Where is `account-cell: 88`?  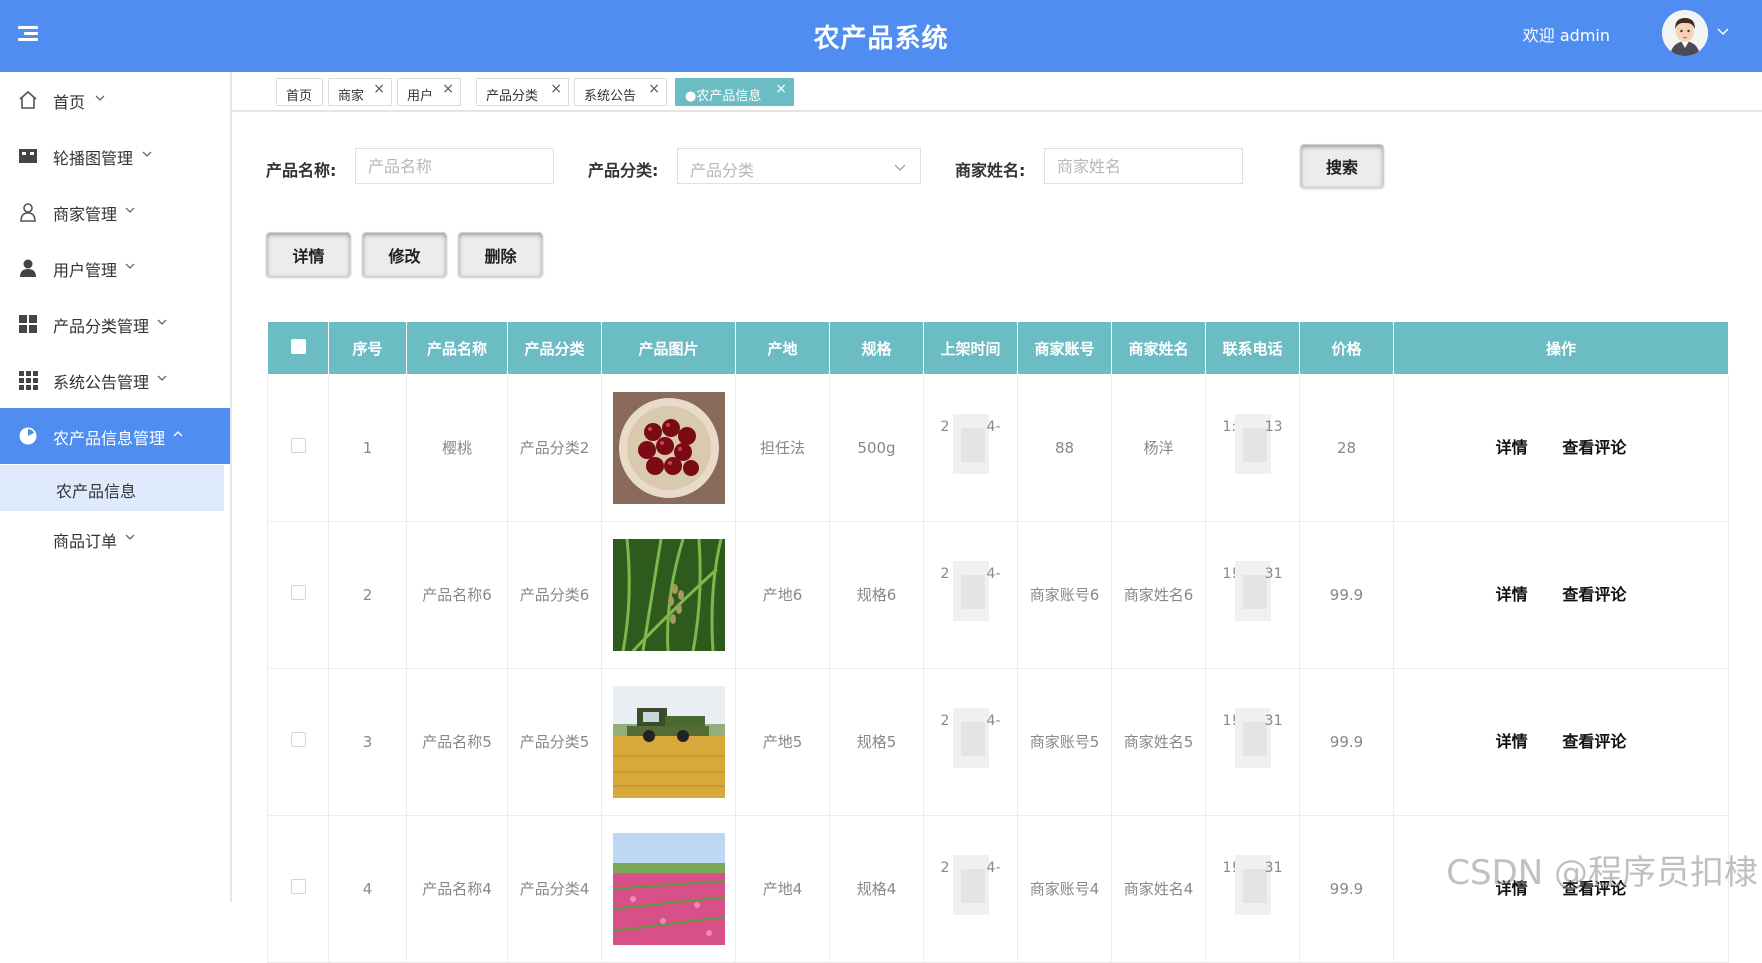 account-cell: 88 is located at coordinates (1065, 448).